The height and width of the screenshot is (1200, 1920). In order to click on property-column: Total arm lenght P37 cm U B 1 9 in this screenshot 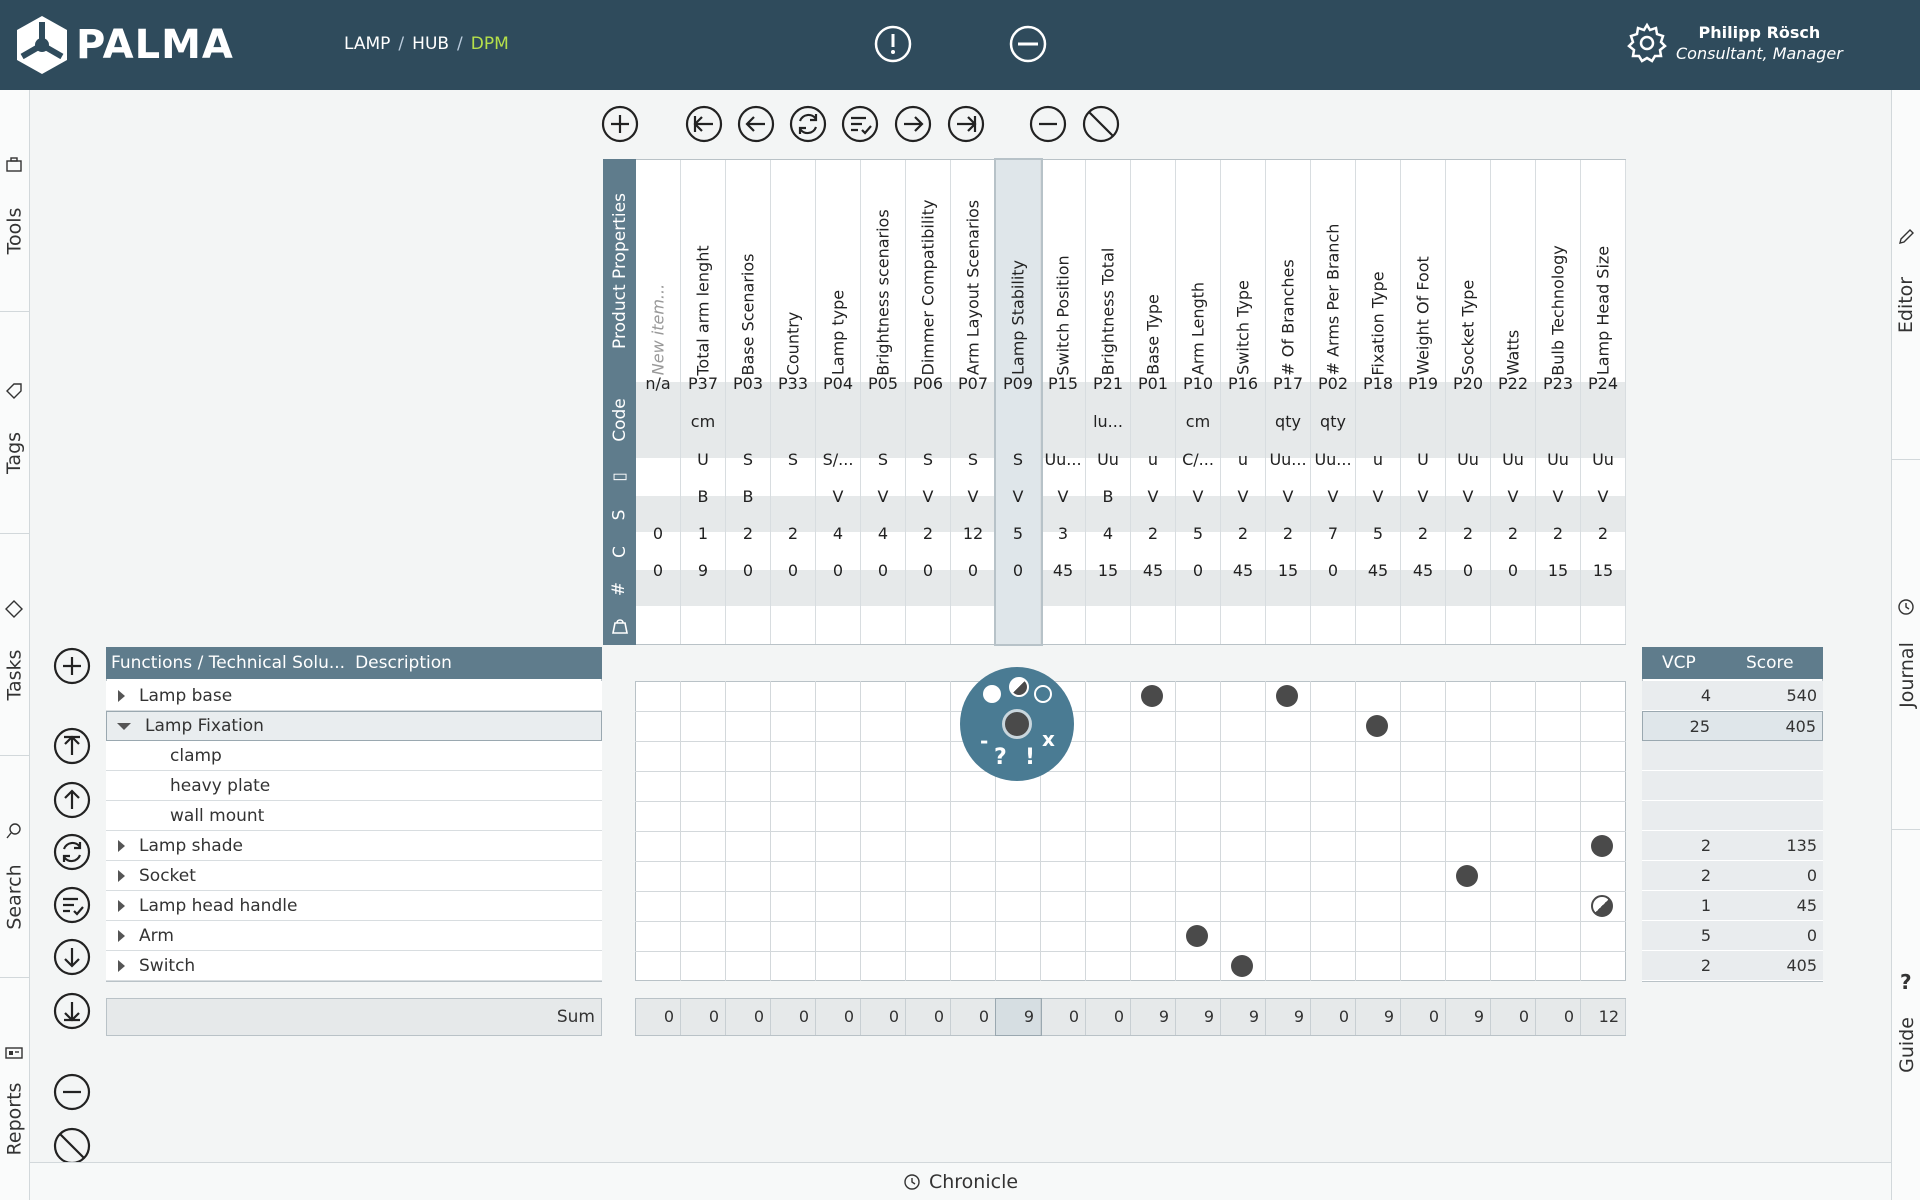, I will do `click(703, 402)`.